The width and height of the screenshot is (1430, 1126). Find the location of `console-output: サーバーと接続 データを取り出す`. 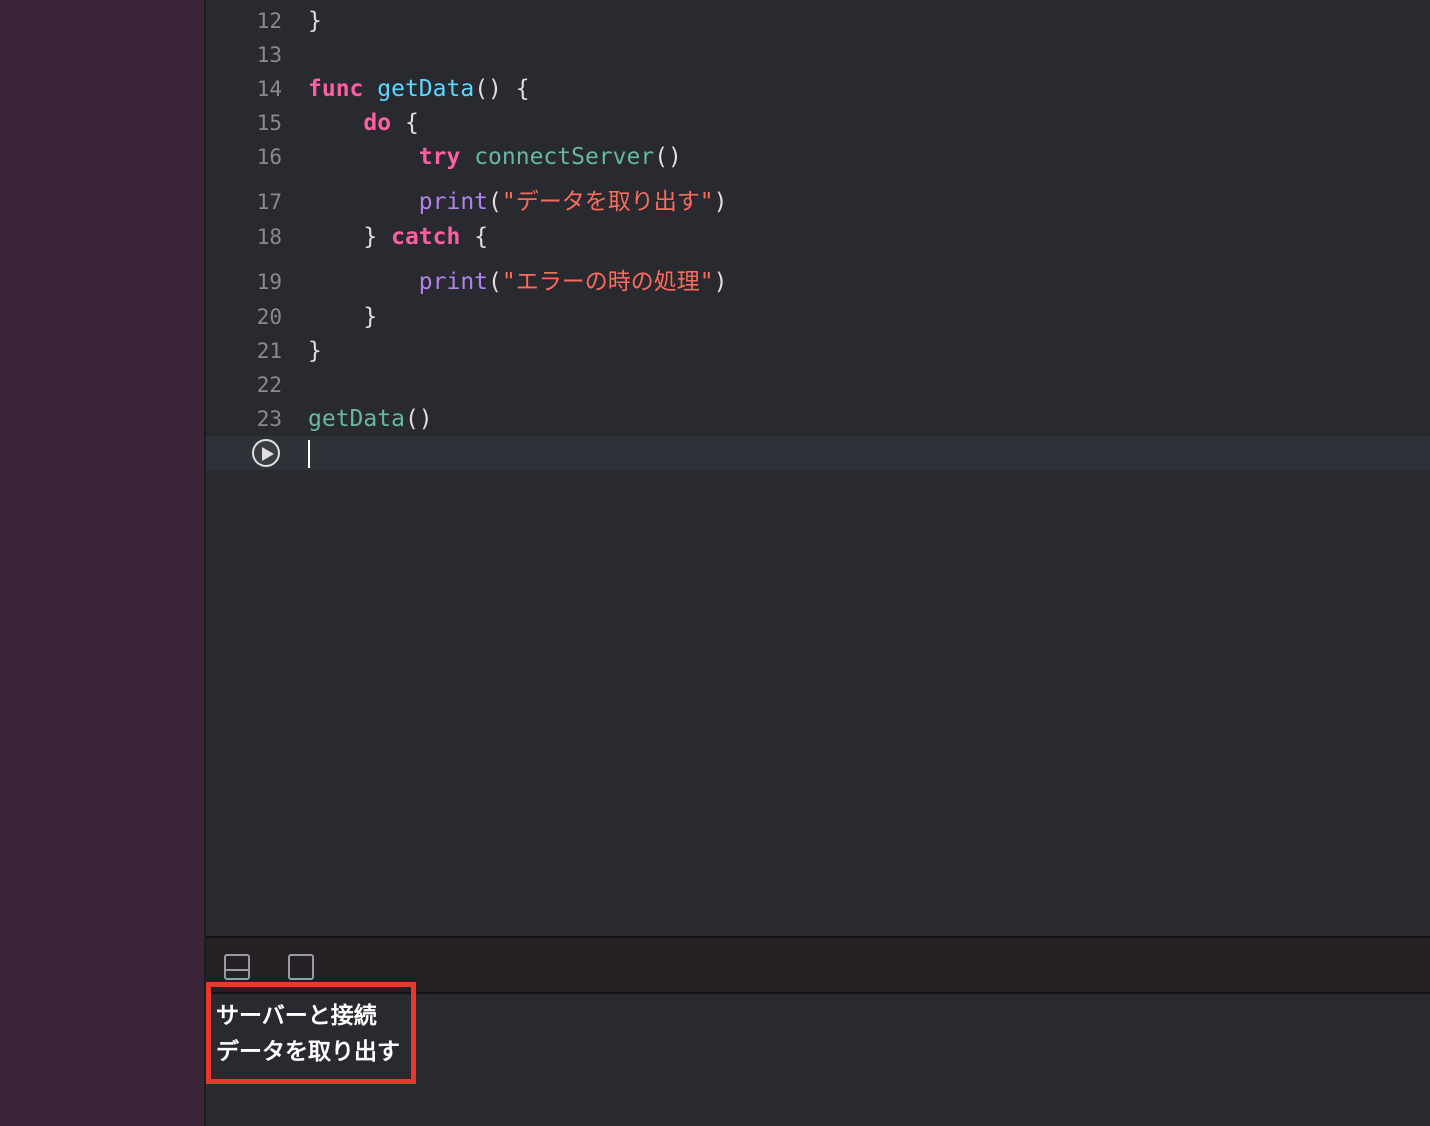

console-output: サーバーと接続 データを取り出す is located at coordinates (818, 1054).